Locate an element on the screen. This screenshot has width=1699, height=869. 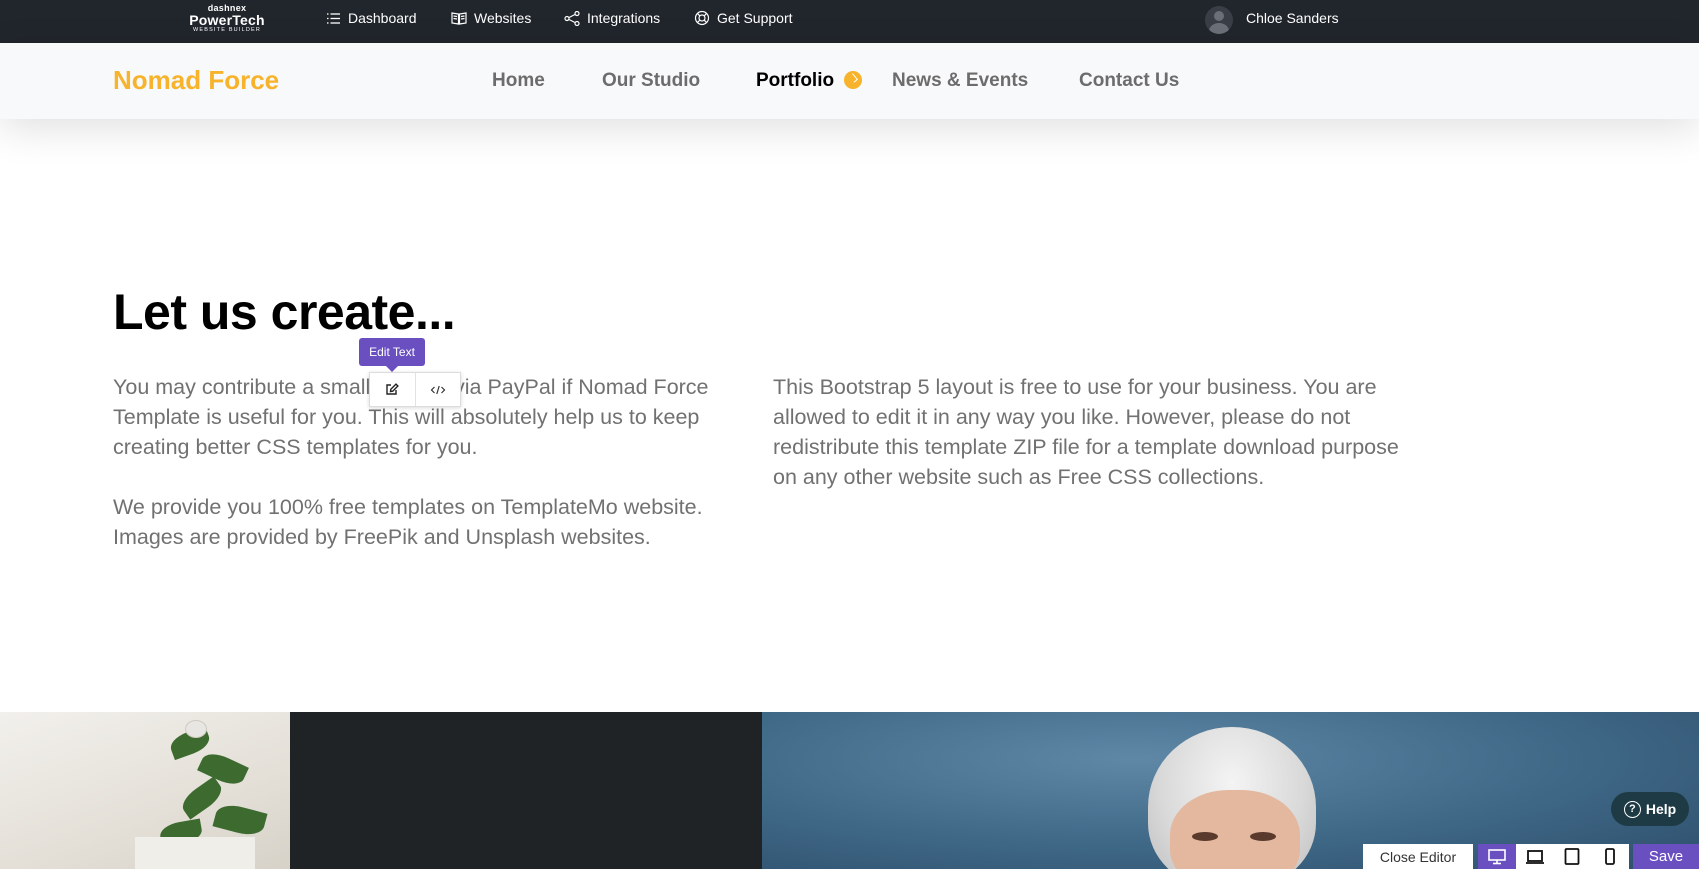
device-preview-switcher is located at coordinates (1553, 856).